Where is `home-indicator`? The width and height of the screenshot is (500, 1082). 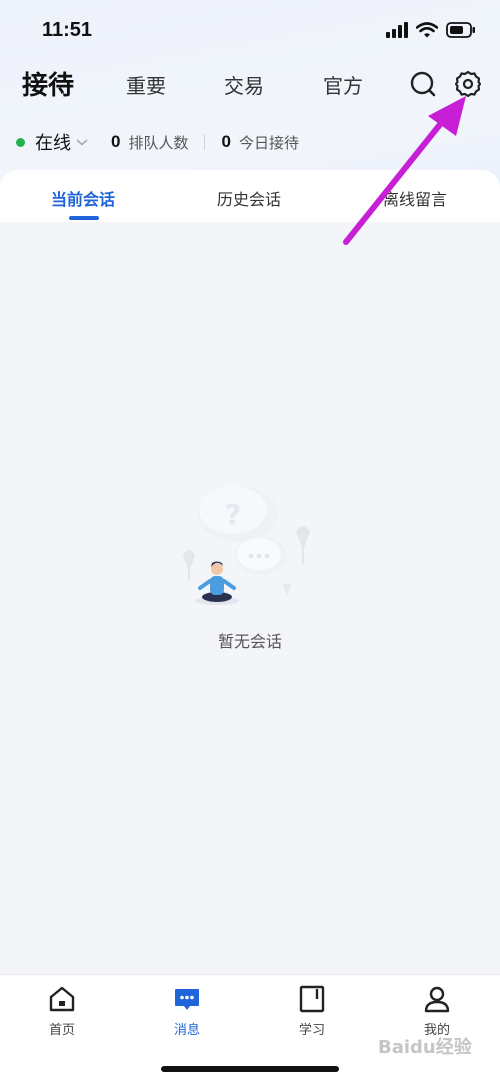
home-indicator is located at coordinates (250, 1069).